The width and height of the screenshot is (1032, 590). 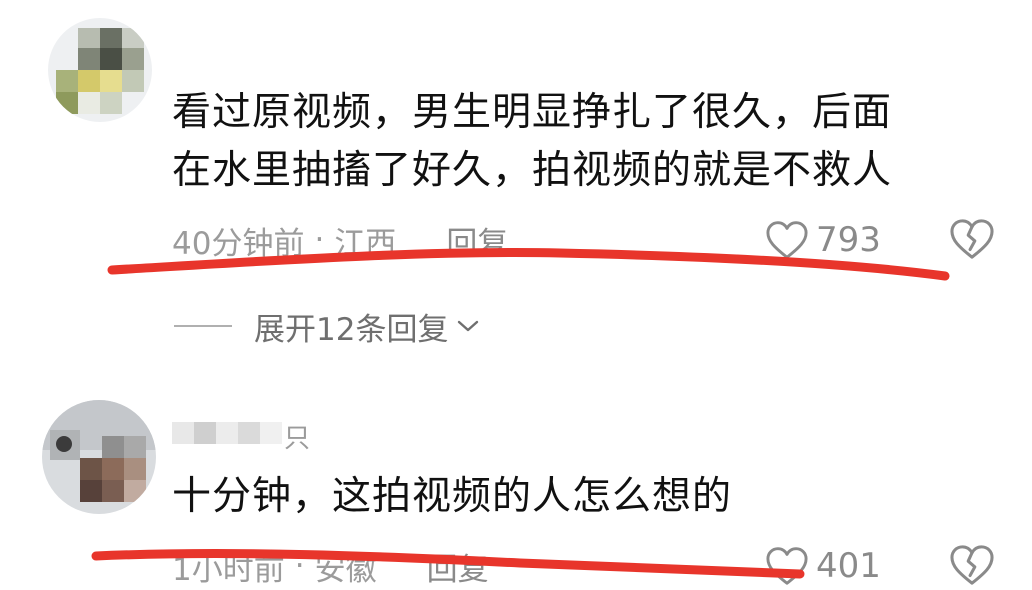 What do you see at coordinates (365, 243) in the screenshot?
I see `comment-location: 江西` at bounding box center [365, 243].